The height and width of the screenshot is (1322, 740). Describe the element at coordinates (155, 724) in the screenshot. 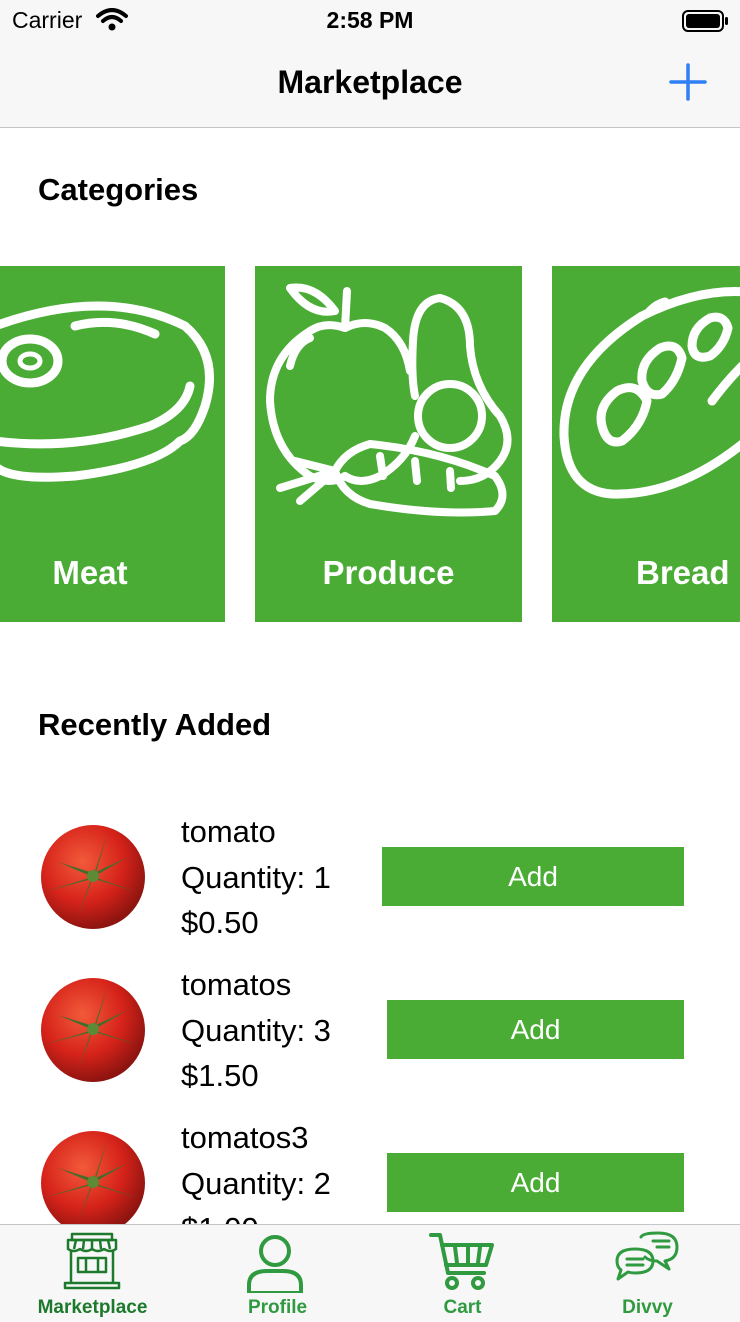

I see `recently-added-heading: Recently Added` at that location.